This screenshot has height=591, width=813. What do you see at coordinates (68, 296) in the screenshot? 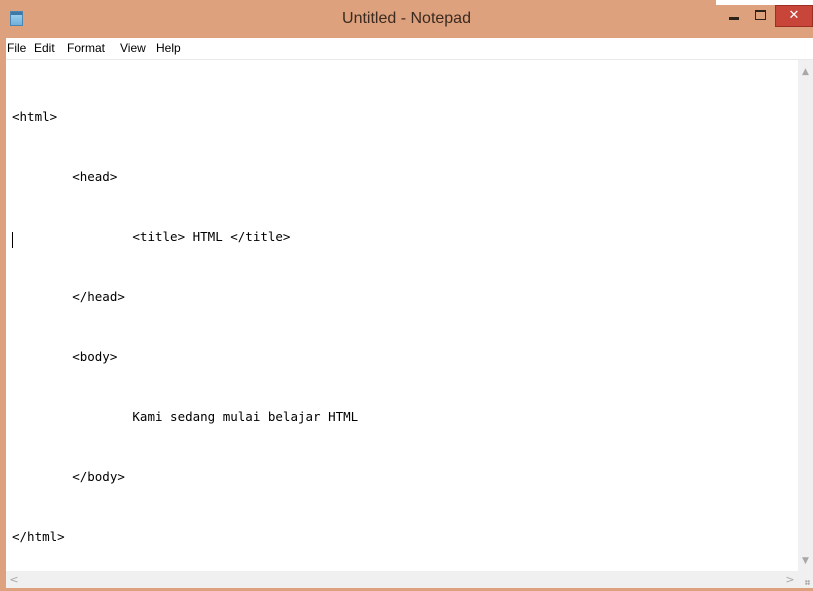
I see `code-line: </head>` at bounding box center [68, 296].